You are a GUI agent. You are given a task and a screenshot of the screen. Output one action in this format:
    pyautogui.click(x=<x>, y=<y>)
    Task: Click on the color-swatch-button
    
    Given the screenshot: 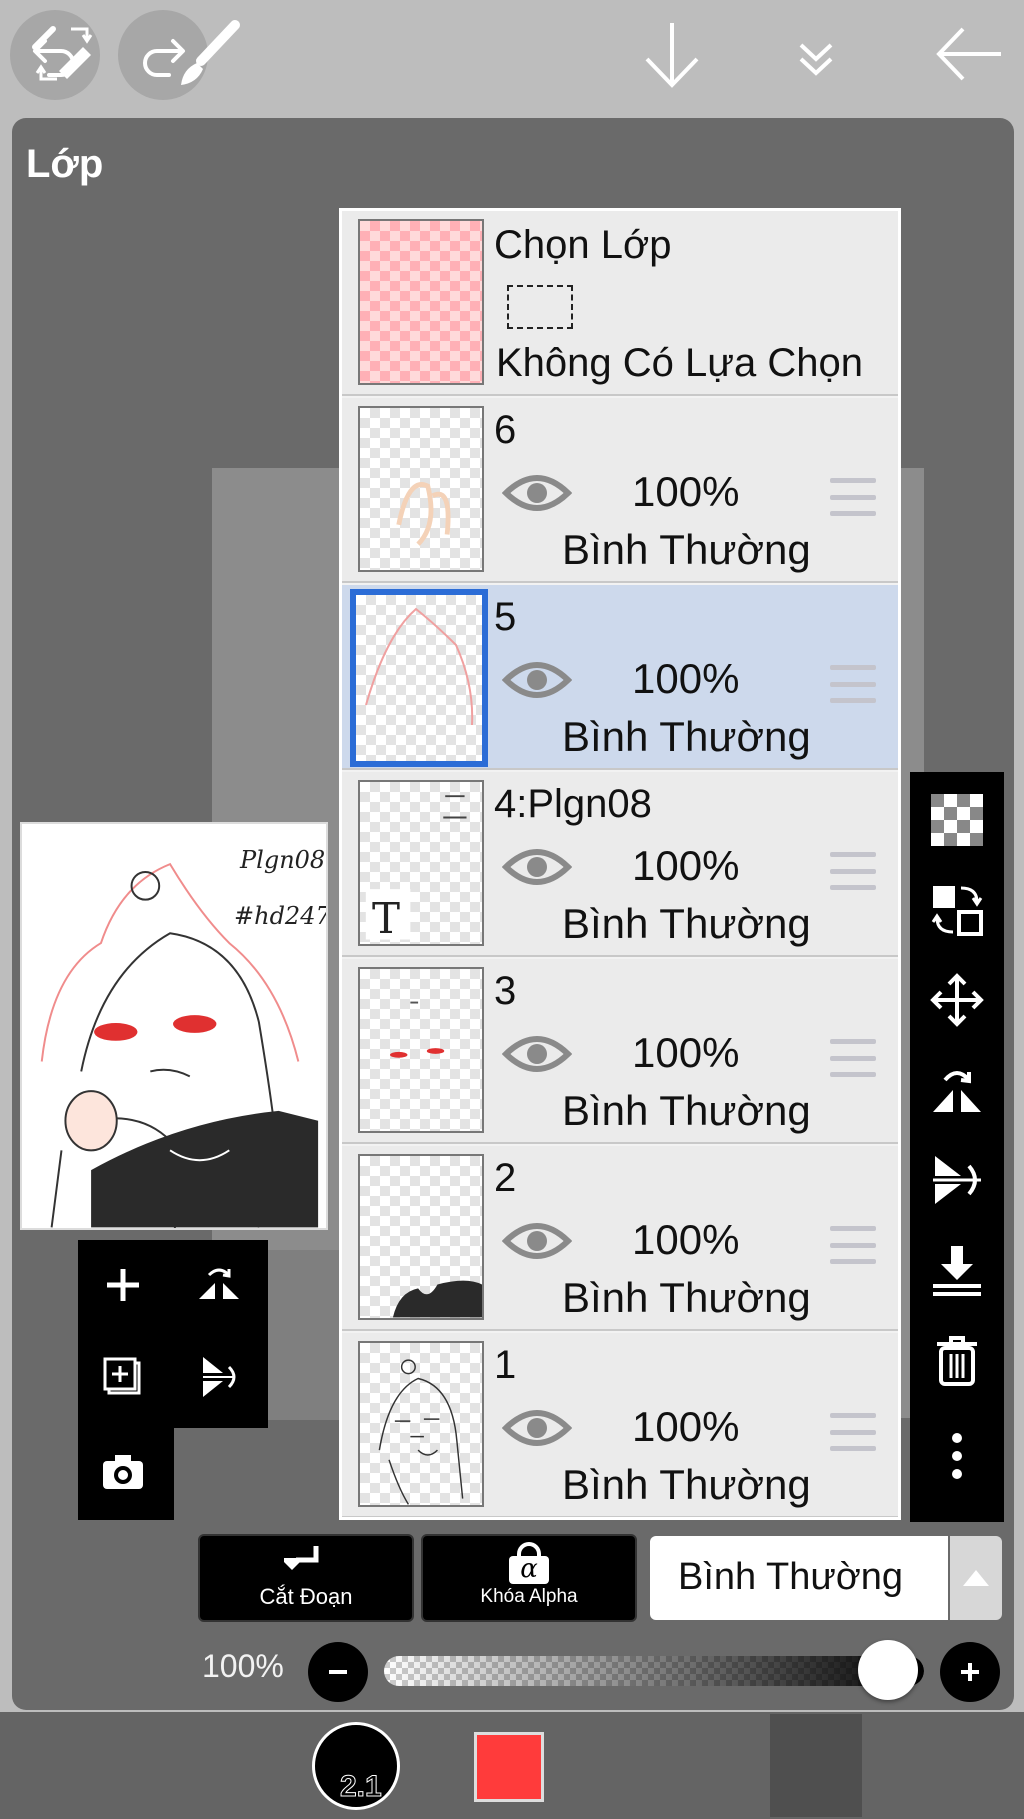 What is the action you would take?
    pyautogui.click(x=509, y=1767)
    